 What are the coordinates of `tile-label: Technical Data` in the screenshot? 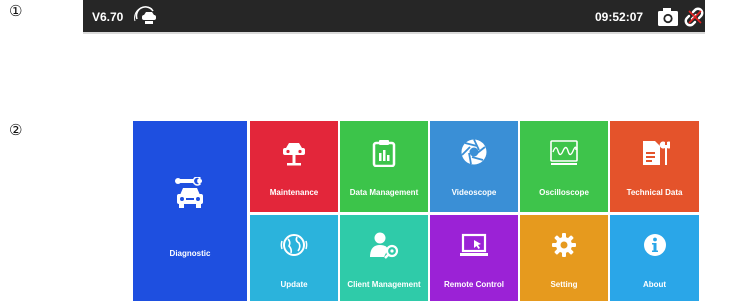 It's located at (654, 192).